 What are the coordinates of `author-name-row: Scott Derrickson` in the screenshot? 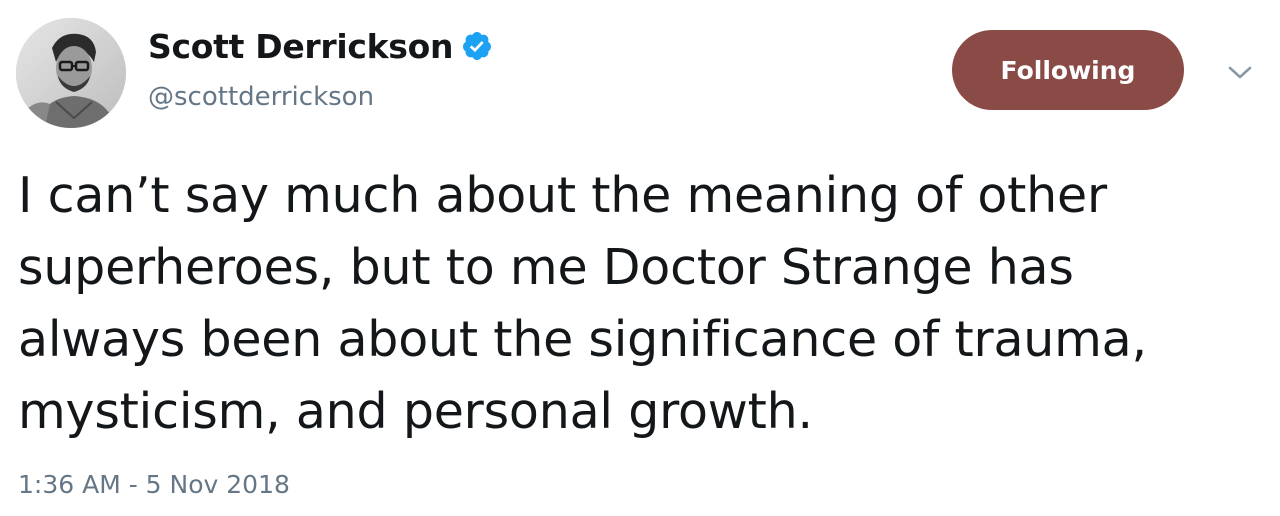 It's located at (320, 46).